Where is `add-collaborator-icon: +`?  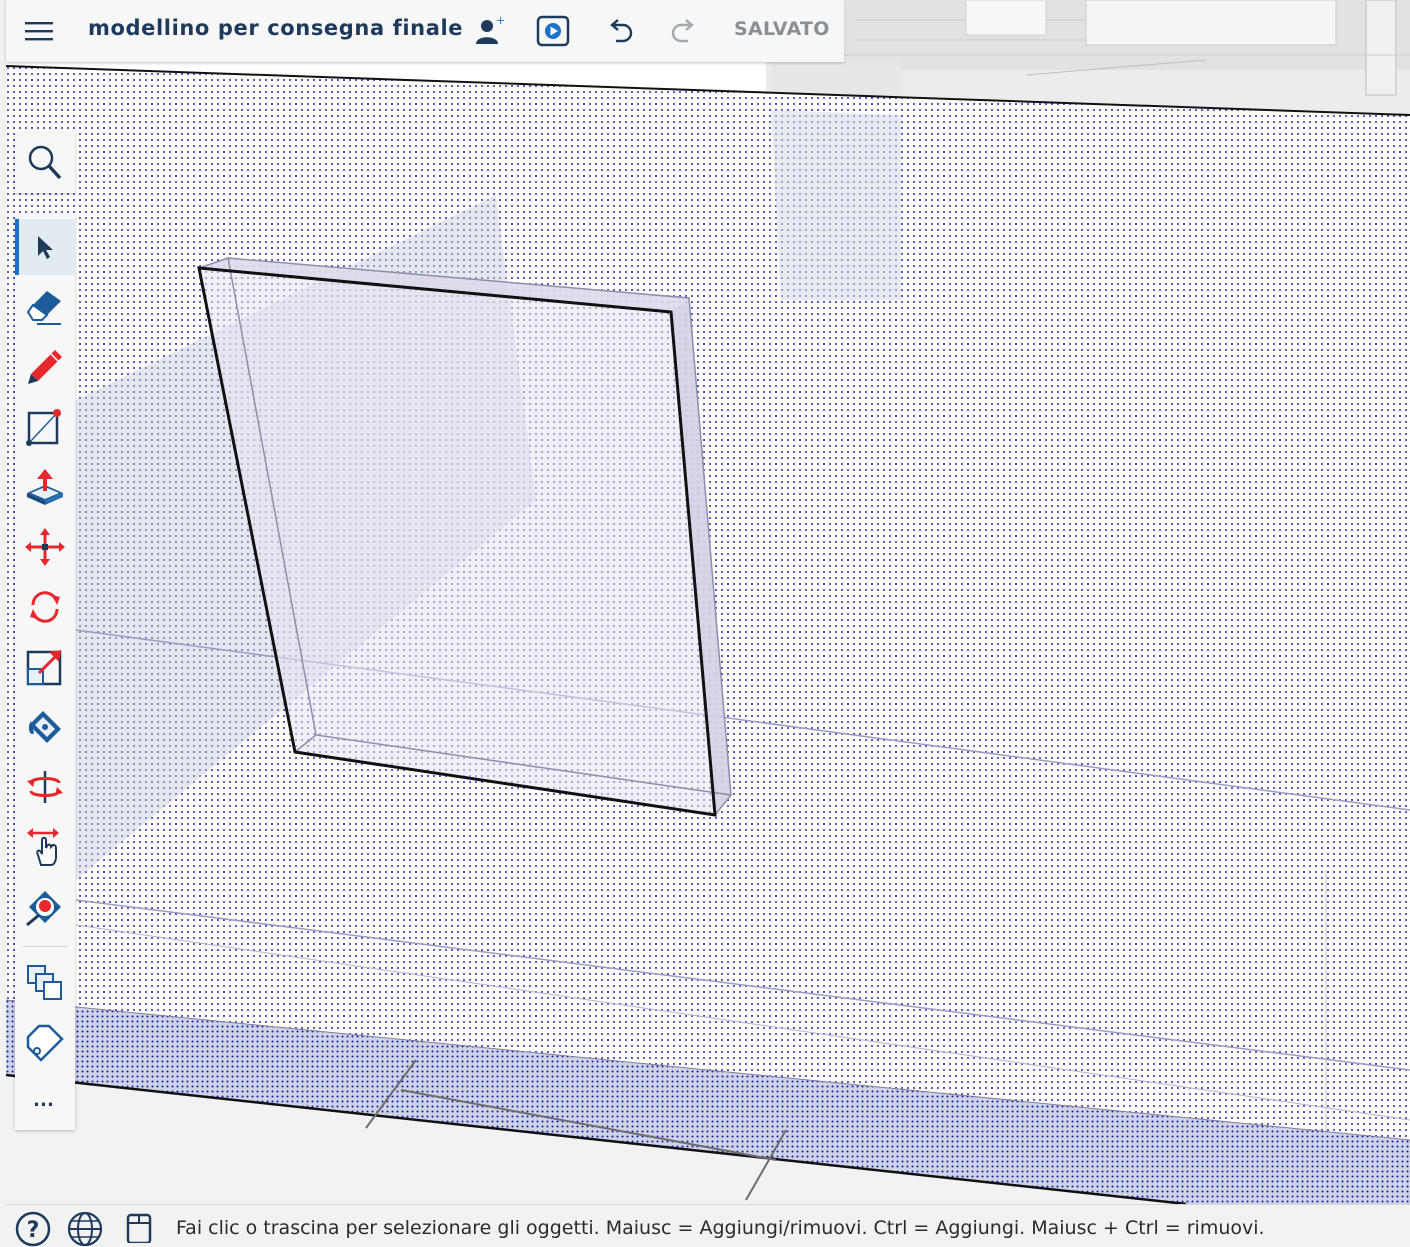
add-collaborator-icon: + is located at coordinates (490, 30).